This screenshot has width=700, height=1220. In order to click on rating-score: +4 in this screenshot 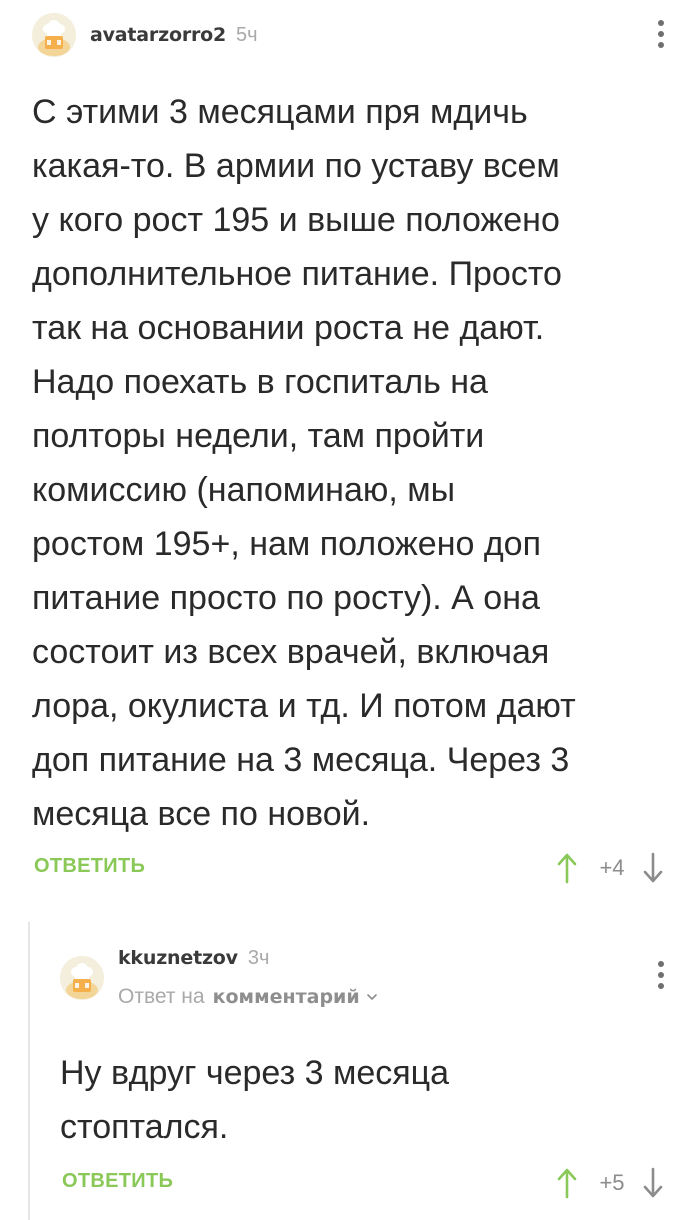, I will do `click(612, 867)`.